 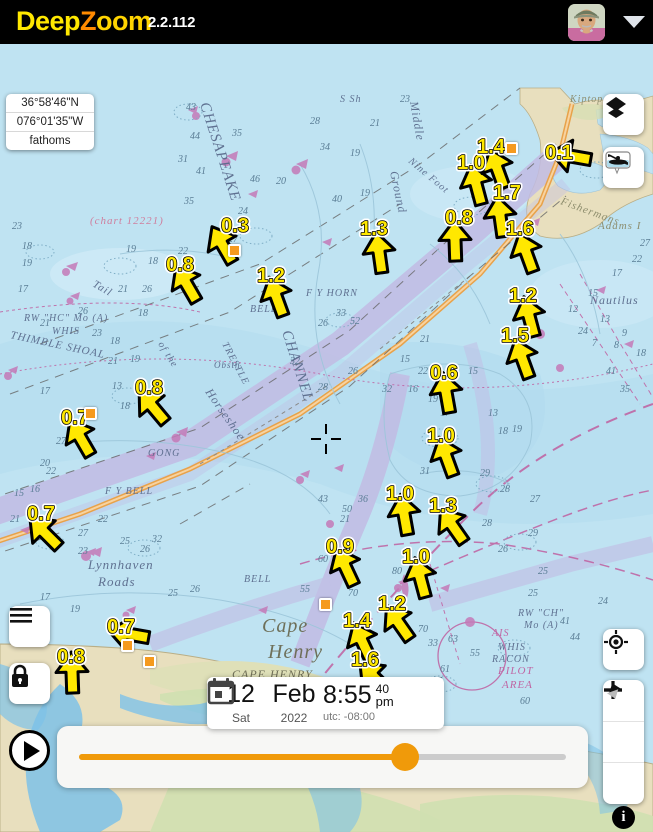 What do you see at coordinates (358, 703) in the screenshot?
I see `time-block: 8:55 40 pm utc: -08:00` at bounding box center [358, 703].